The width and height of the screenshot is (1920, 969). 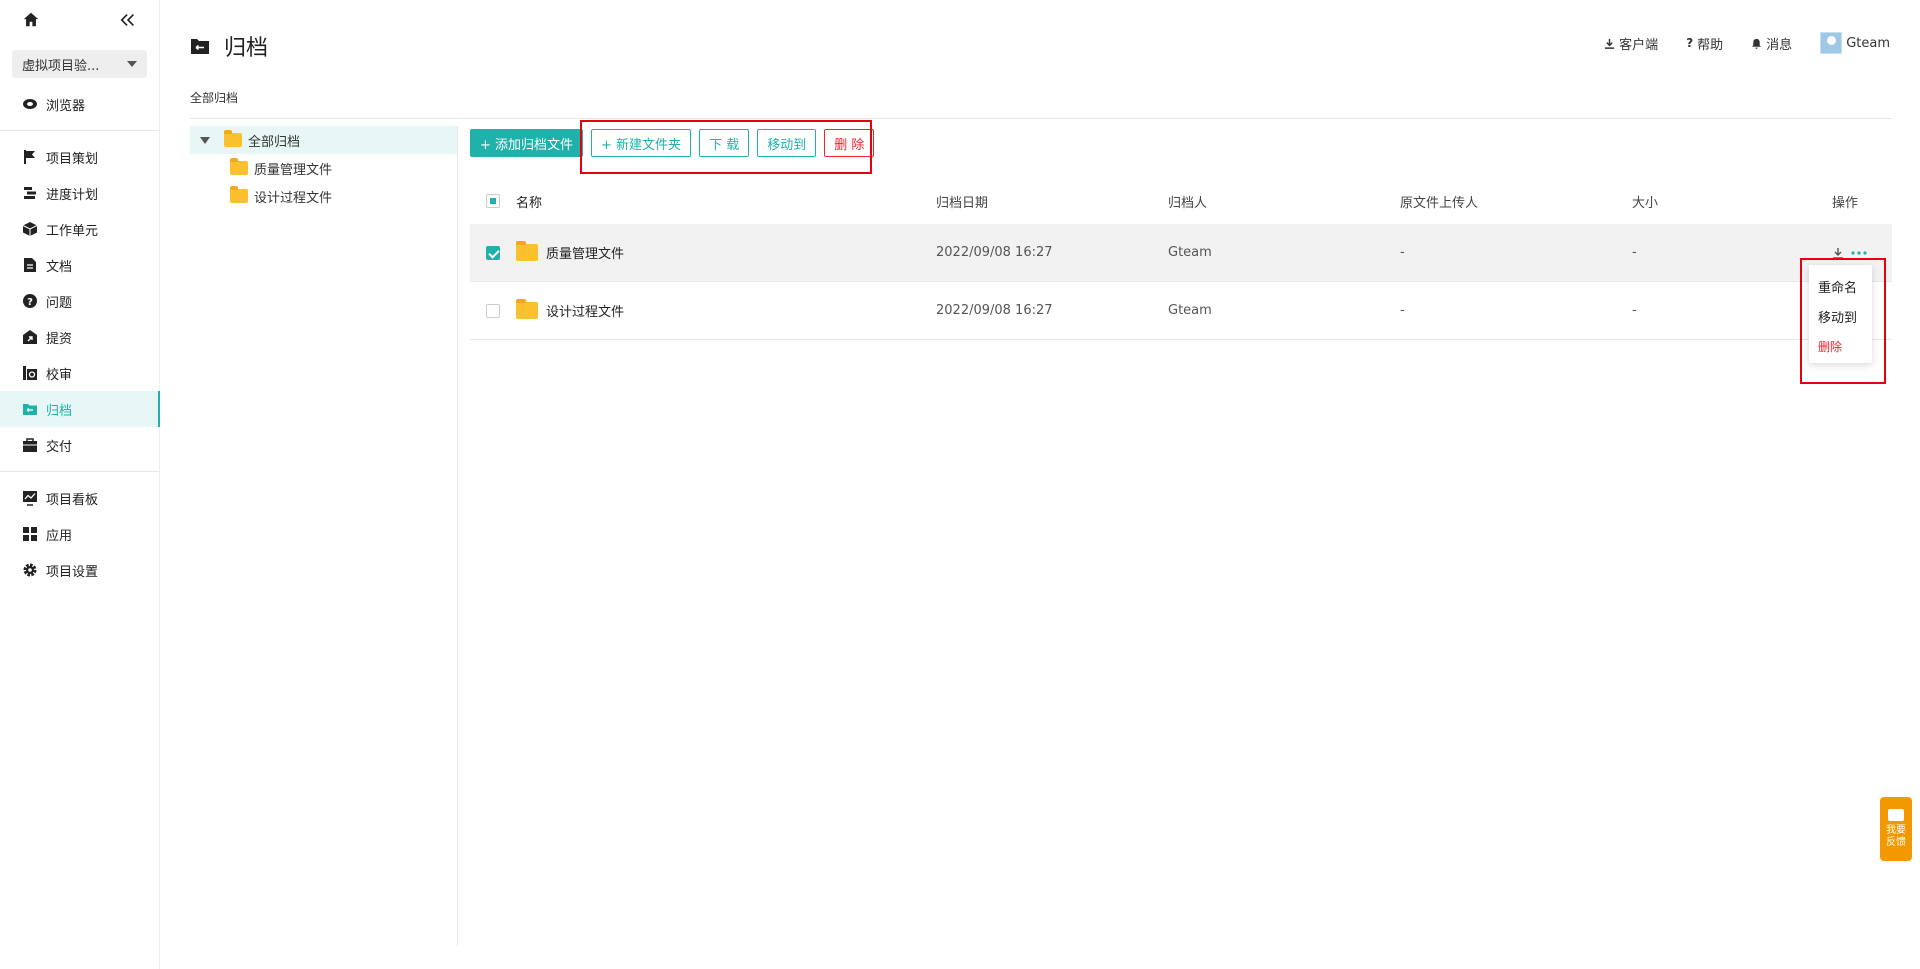 I want to click on user-menu: Gteam, so click(x=1855, y=43).